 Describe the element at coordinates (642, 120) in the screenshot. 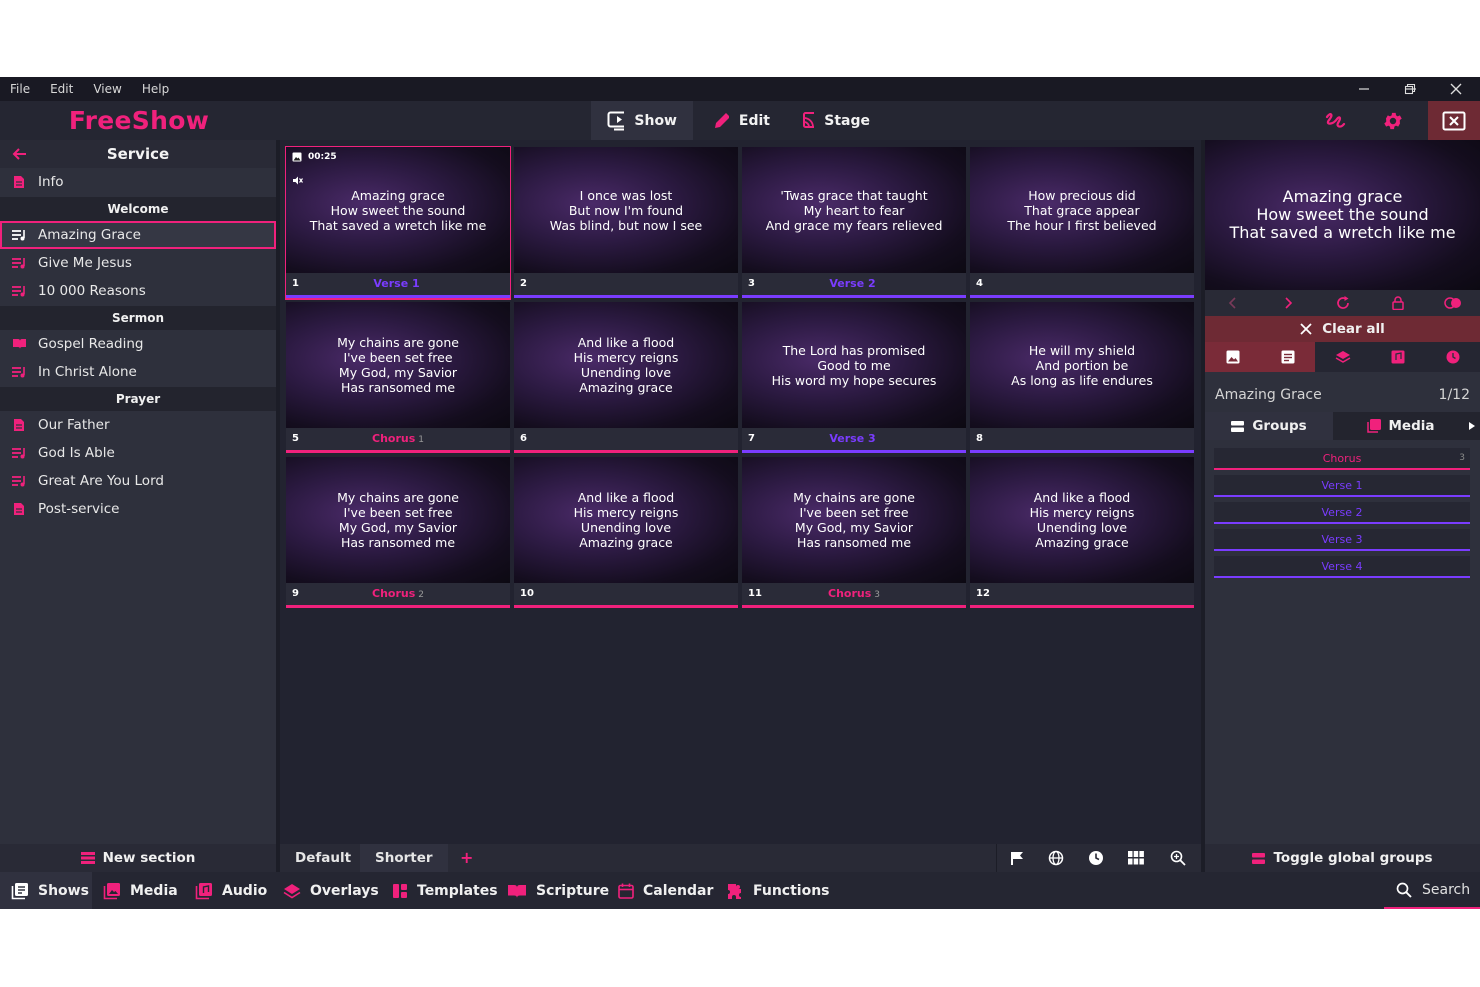

I see `tab-show: Show` at that location.